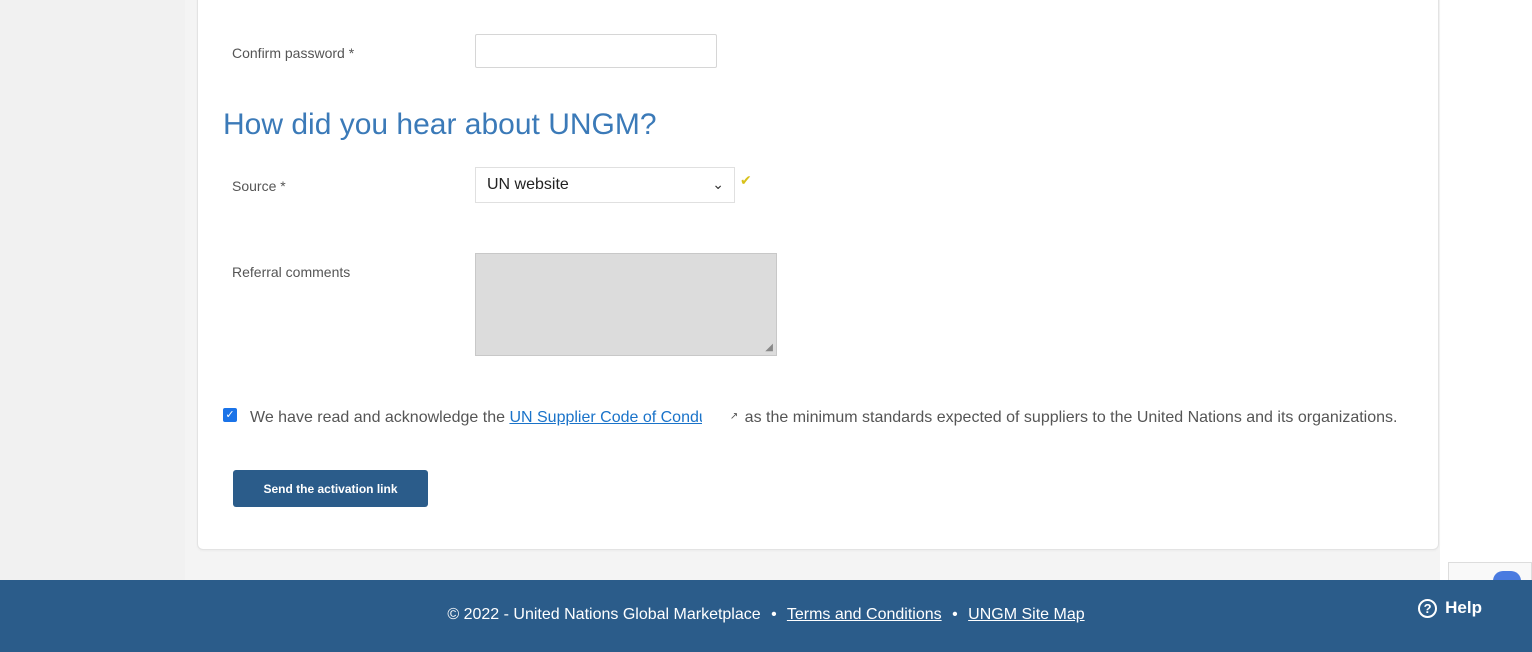 The image size is (1532, 652). I want to click on valid-check-icon: ✔, so click(746, 180).